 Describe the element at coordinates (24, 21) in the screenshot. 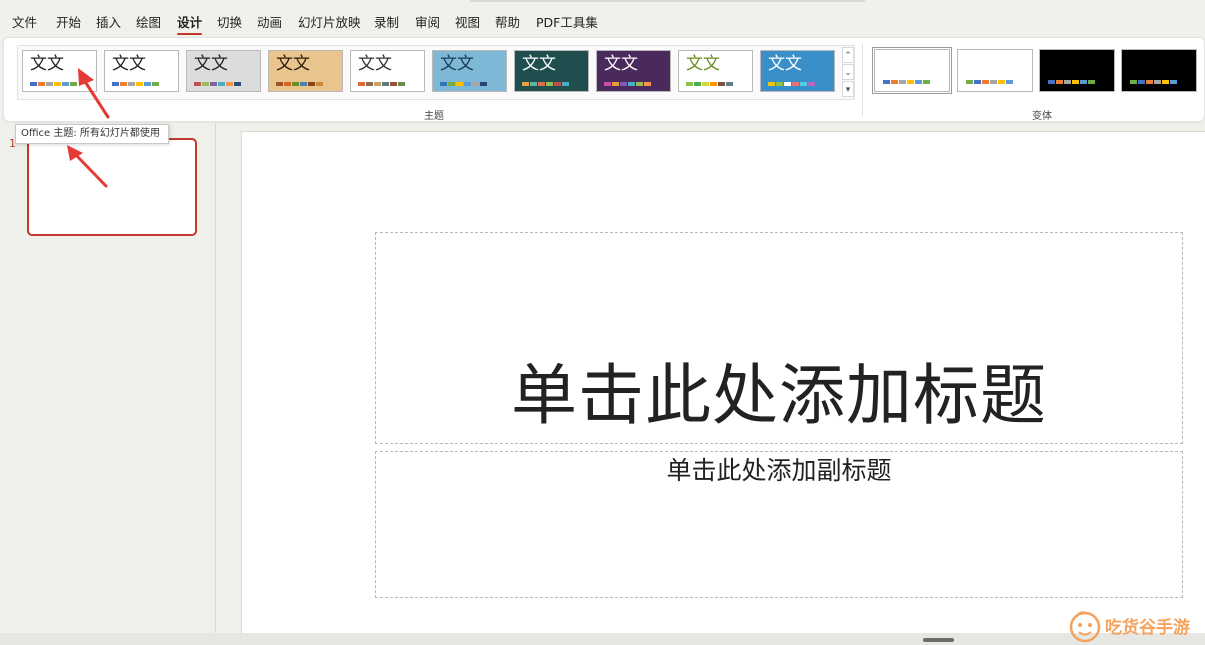

I see `menu-file: 文件` at that location.